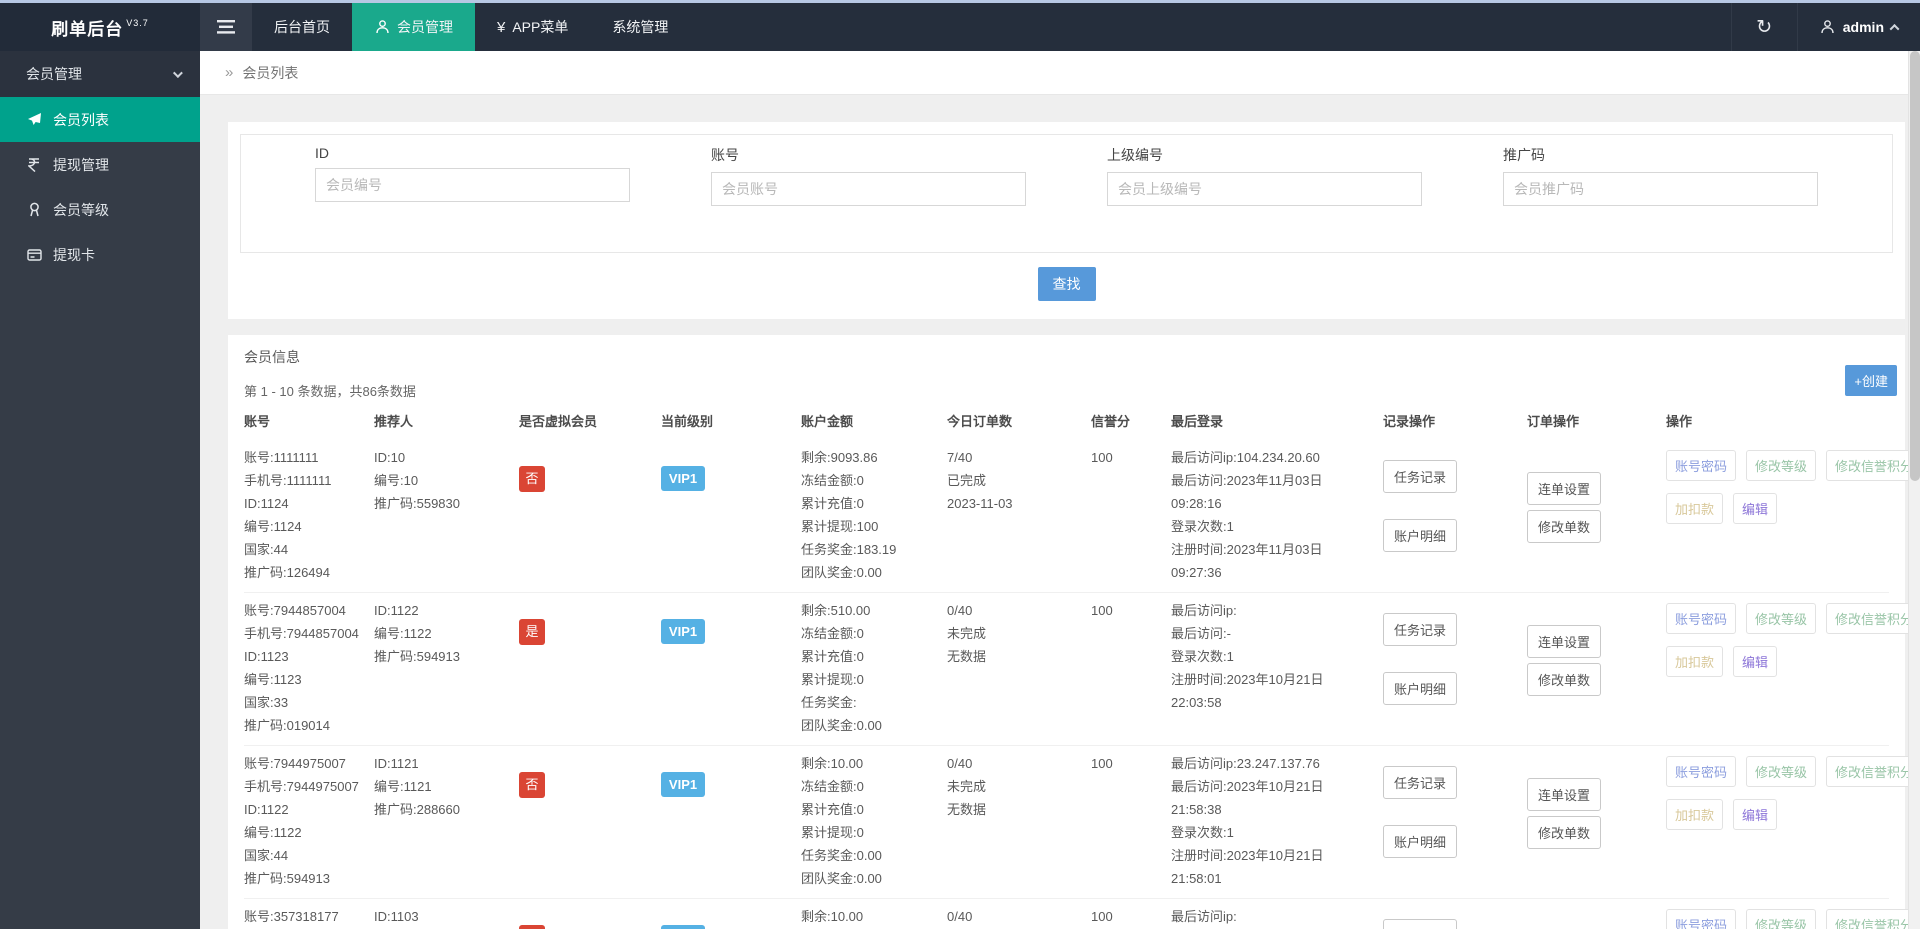 This screenshot has width=1920, height=929. Describe the element at coordinates (1264, 189) in the screenshot. I see `search-parent-id-input` at that location.